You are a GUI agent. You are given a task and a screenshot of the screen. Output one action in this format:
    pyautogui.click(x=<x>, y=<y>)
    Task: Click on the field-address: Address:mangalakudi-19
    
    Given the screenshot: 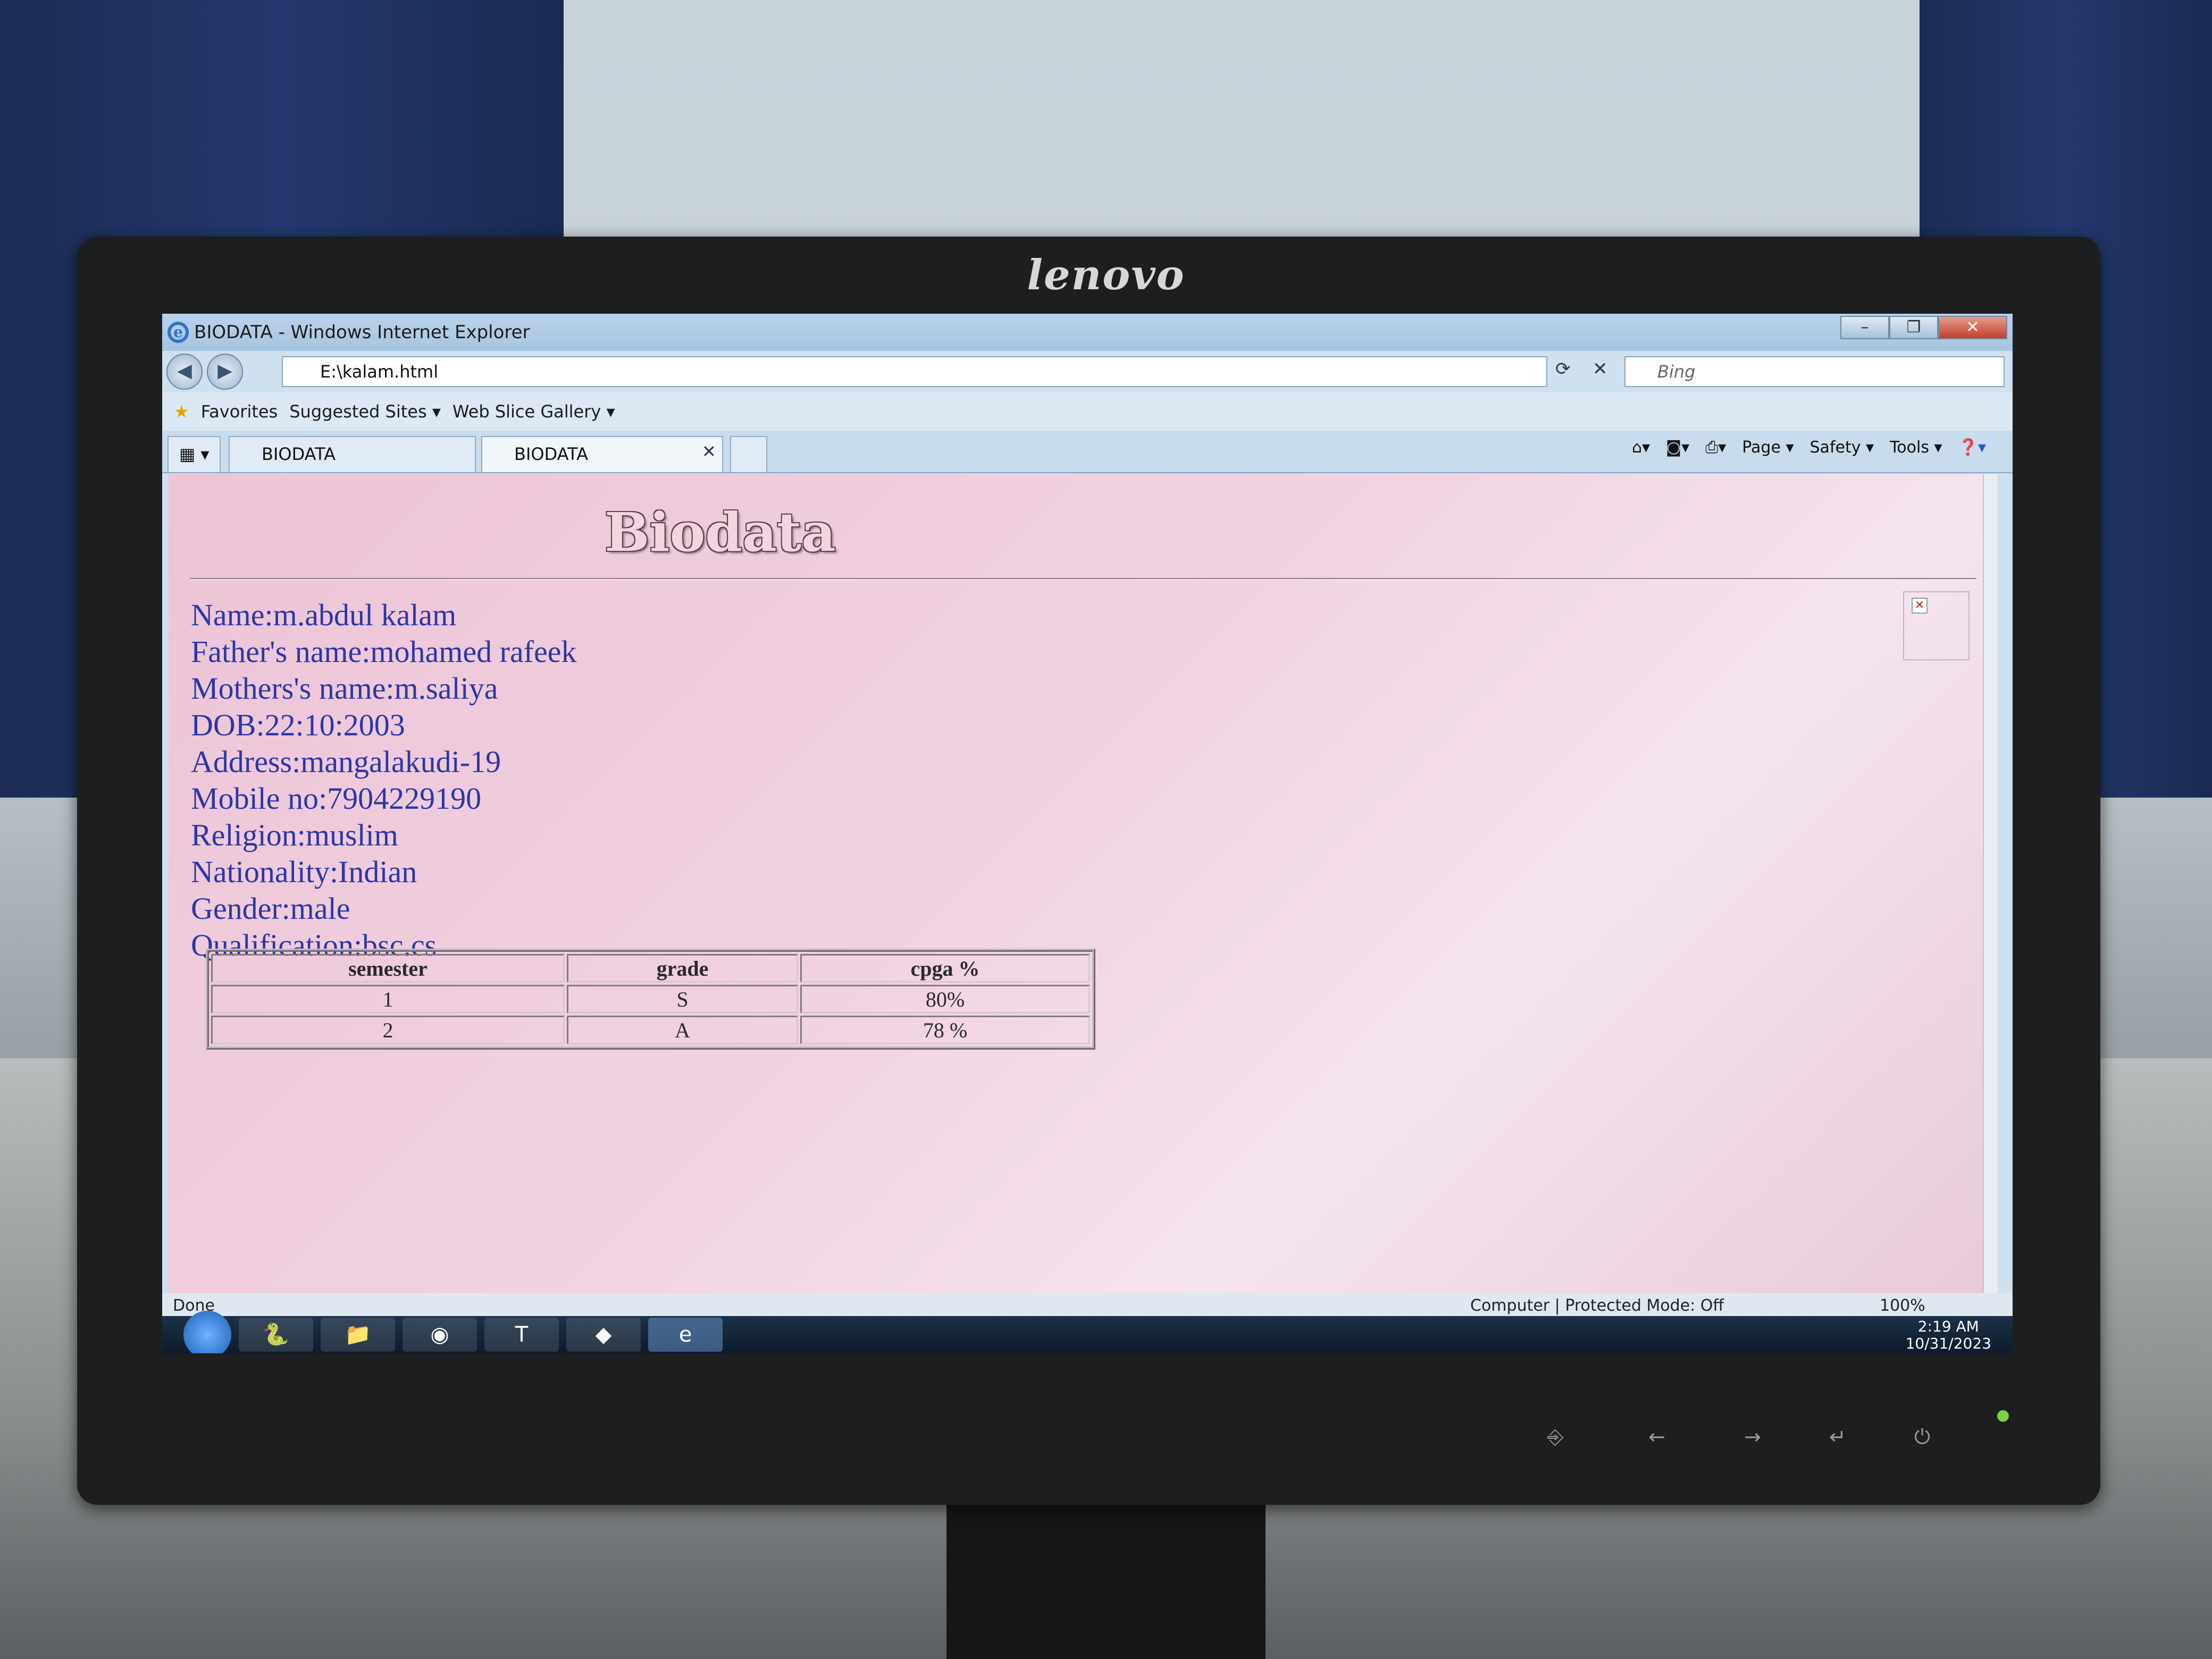 What is the action you would take?
    pyautogui.click(x=346, y=761)
    